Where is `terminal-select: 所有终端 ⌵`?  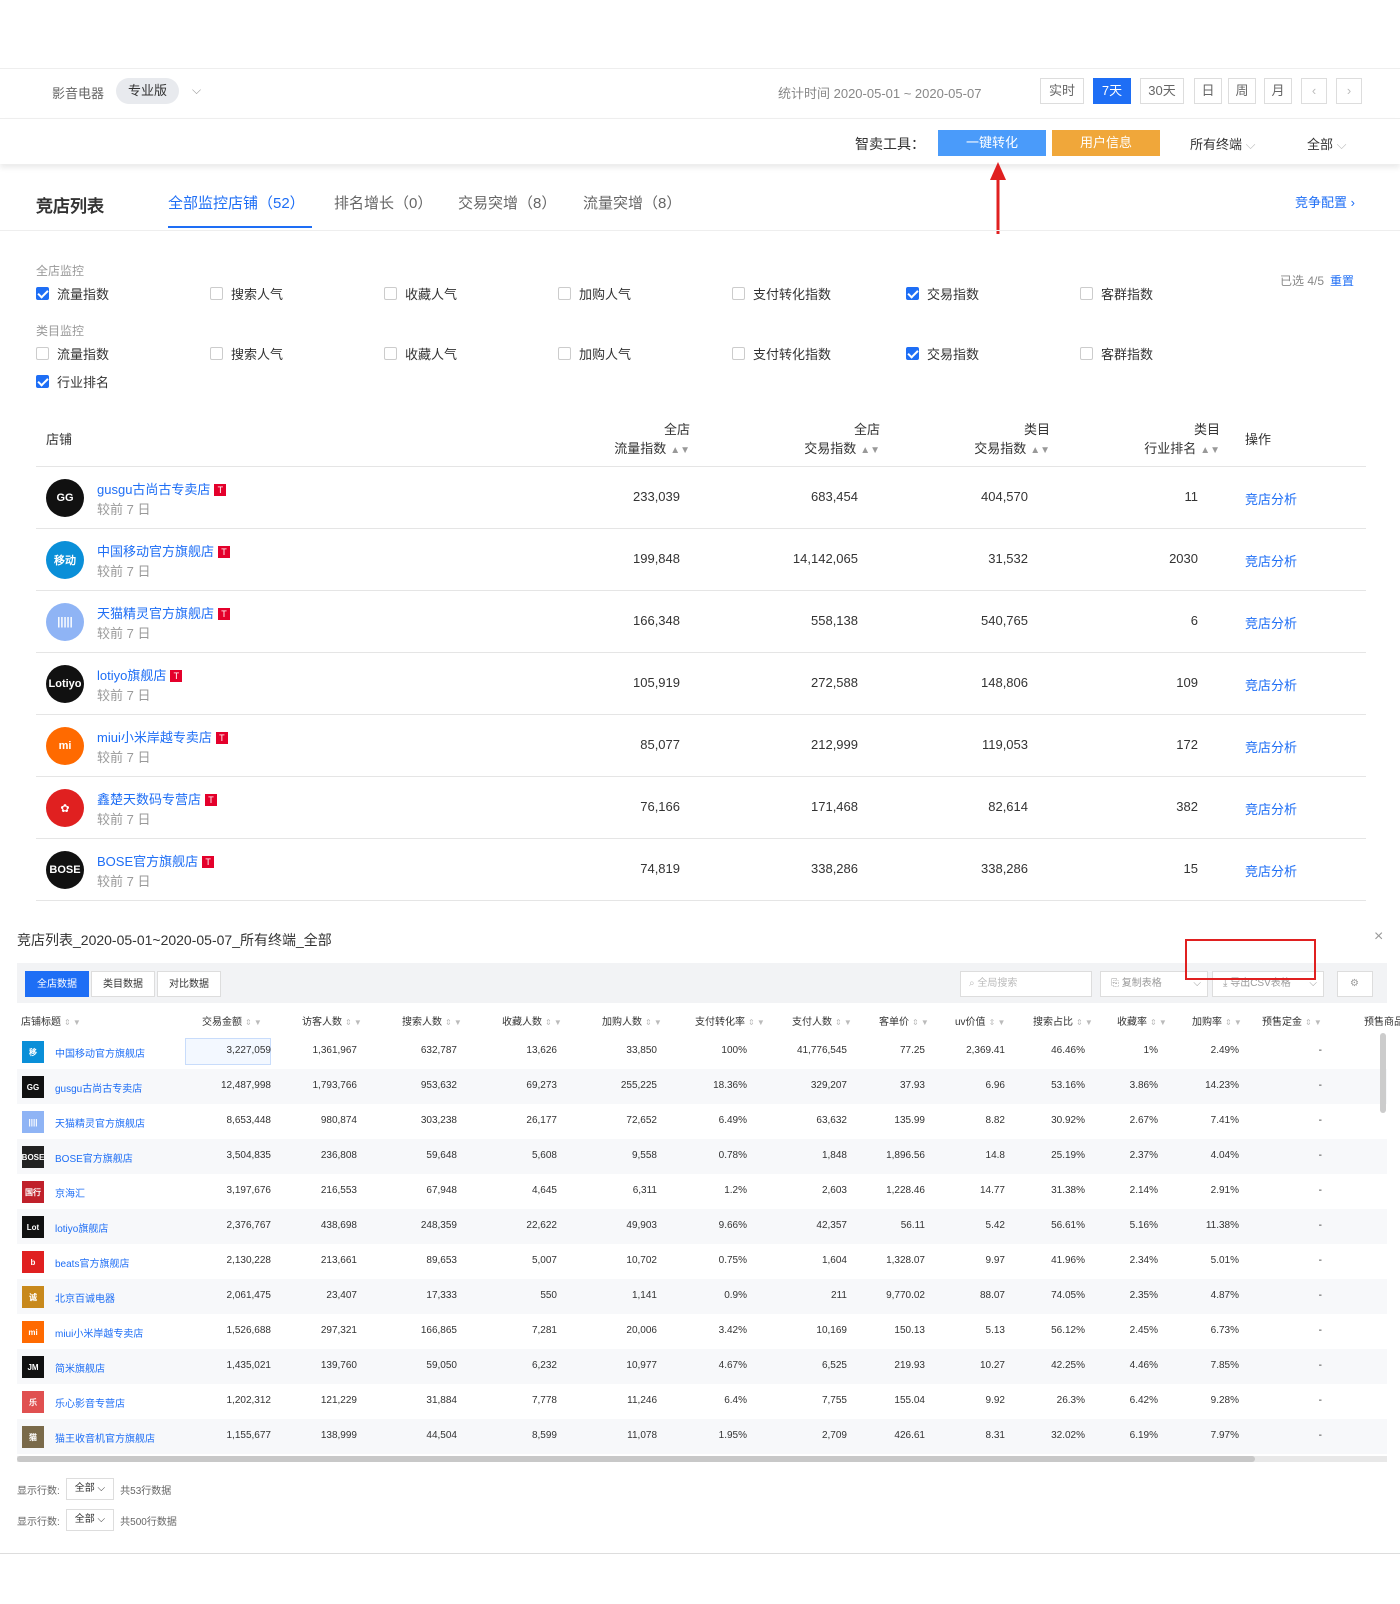
terminal-select: 所有终端 ⌵ is located at coordinates (1223, 143).